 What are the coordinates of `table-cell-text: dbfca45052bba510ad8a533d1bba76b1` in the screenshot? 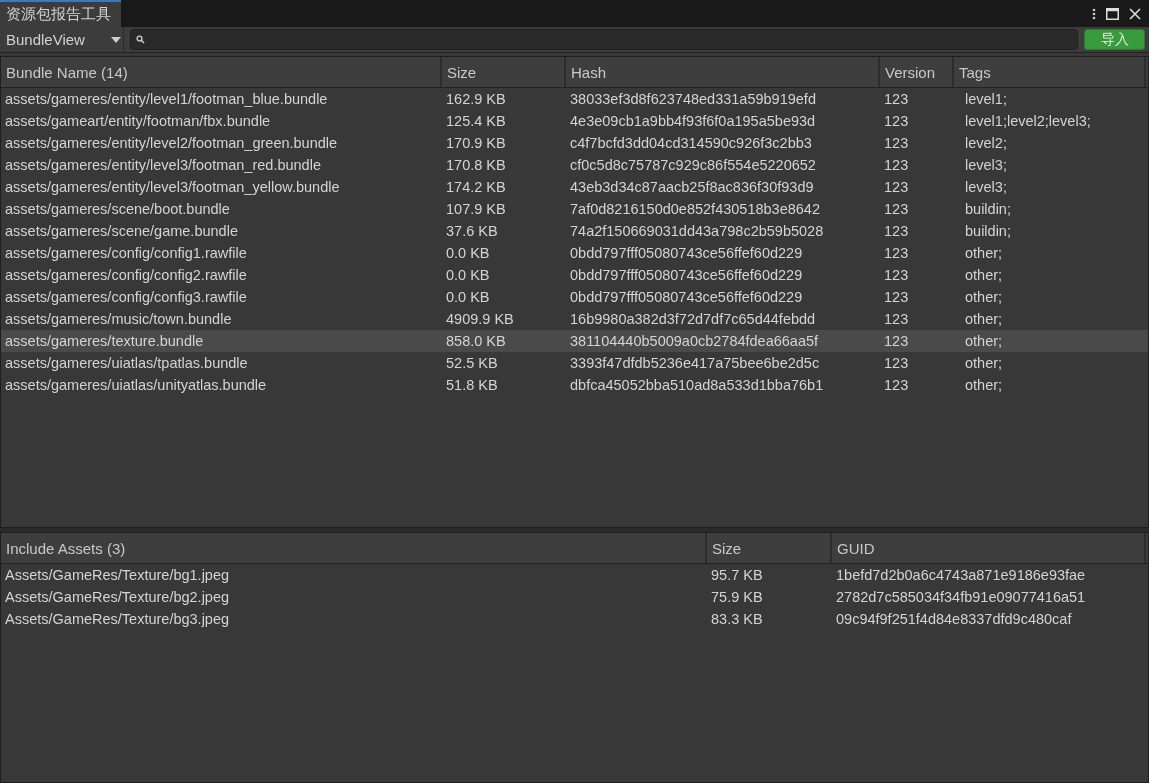 It's located at (697, 385).